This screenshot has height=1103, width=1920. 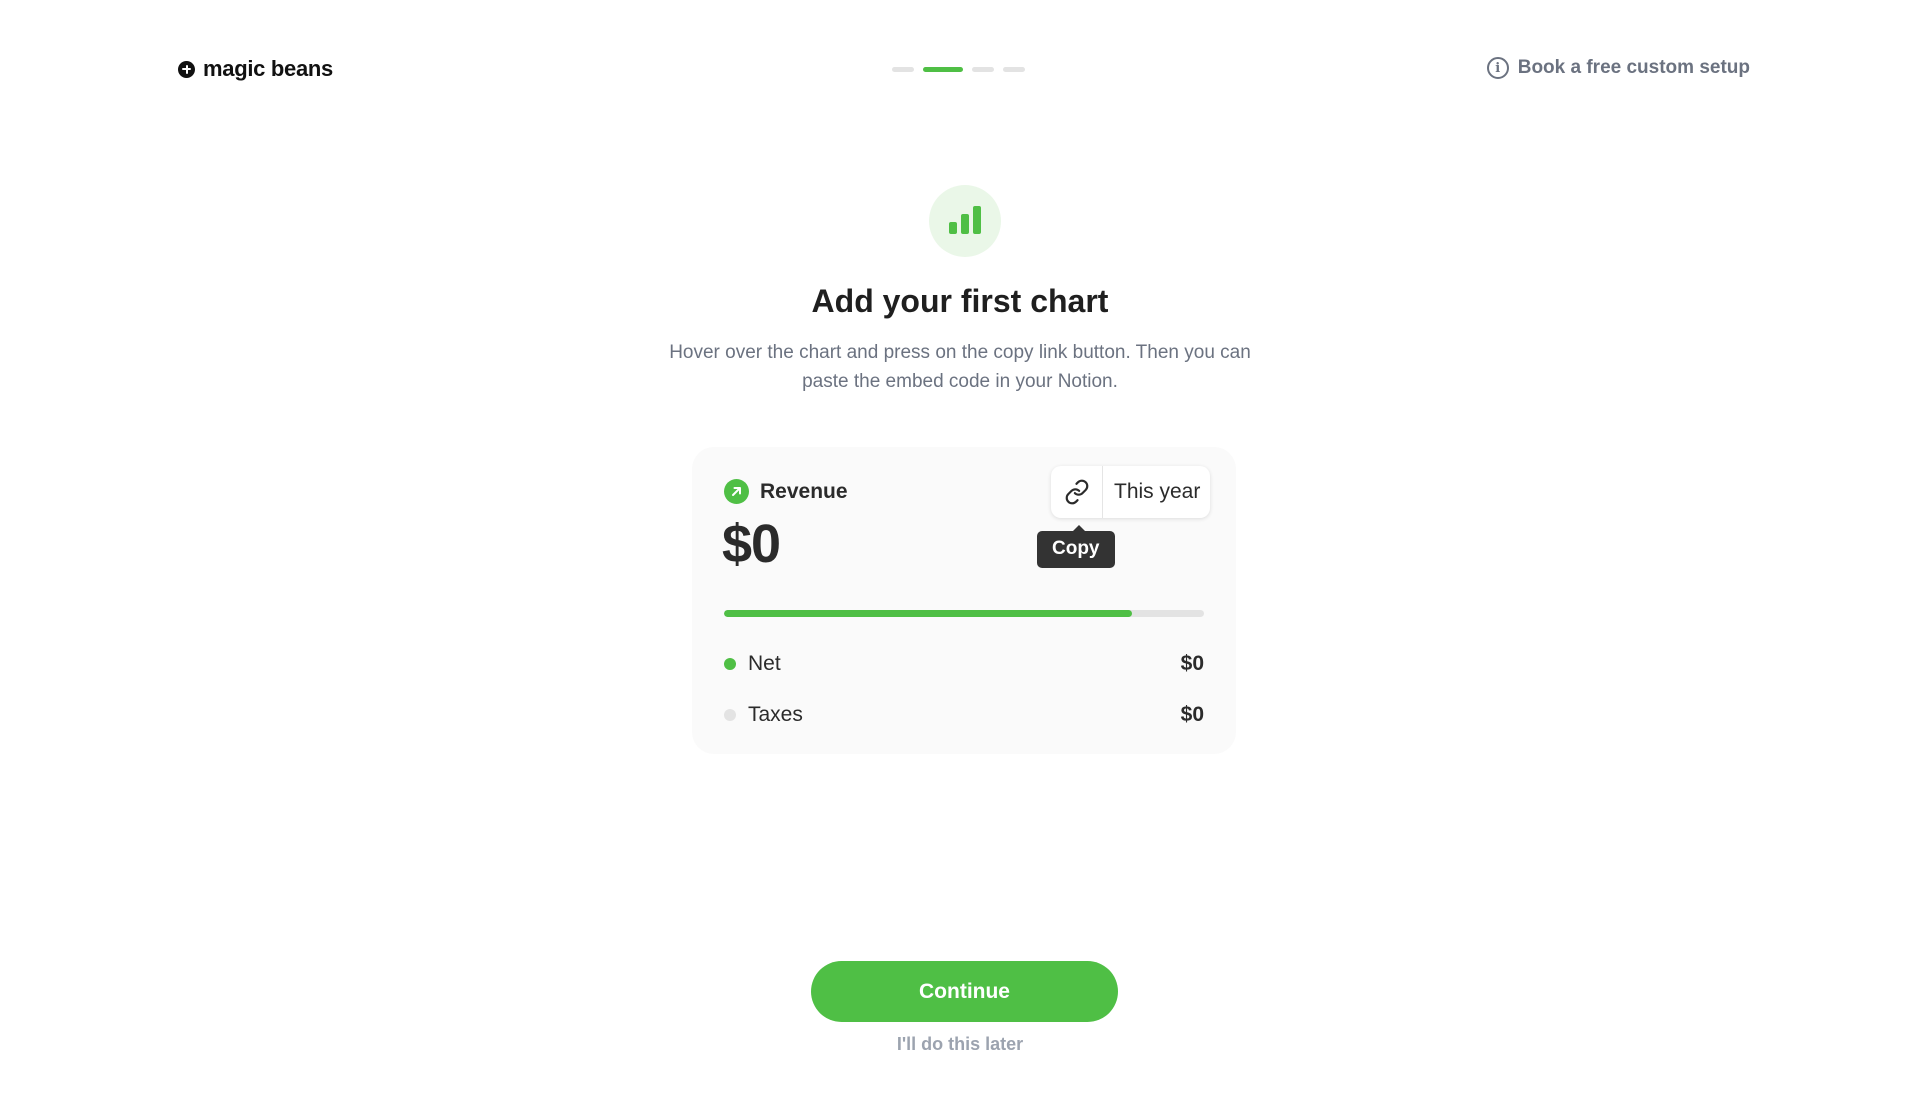 I want to click on revenue-progress-bar, so click(x=964, y=613).